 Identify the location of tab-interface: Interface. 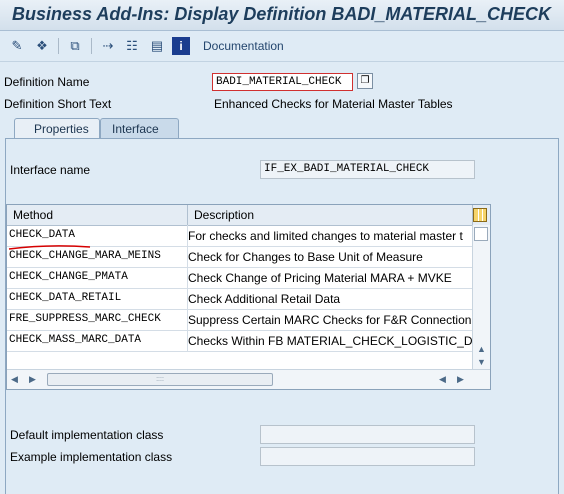
(139, 128).